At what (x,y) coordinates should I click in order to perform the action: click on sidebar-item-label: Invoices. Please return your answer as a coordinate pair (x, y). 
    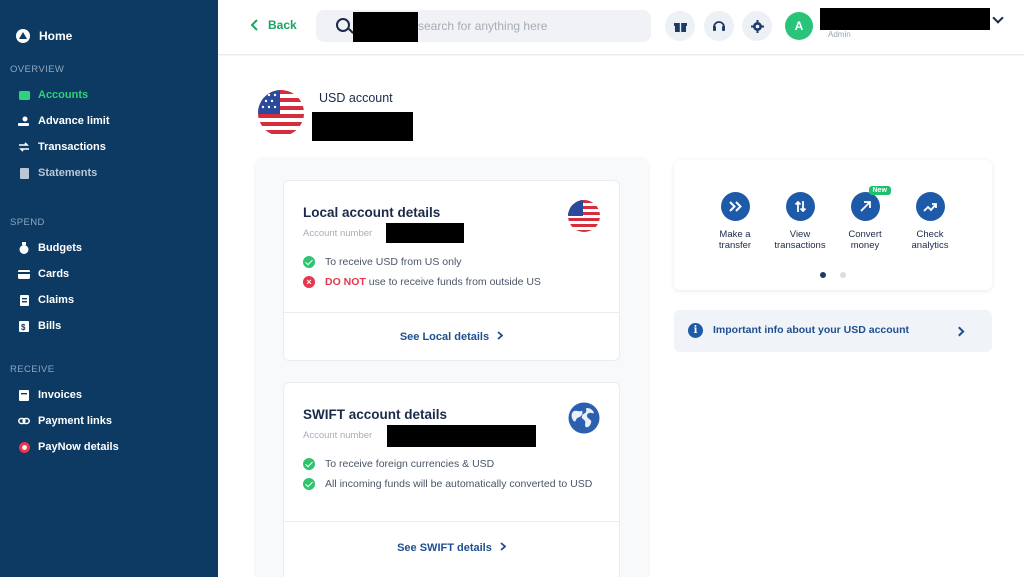
    Looking at the image, I should click on (60, 395).